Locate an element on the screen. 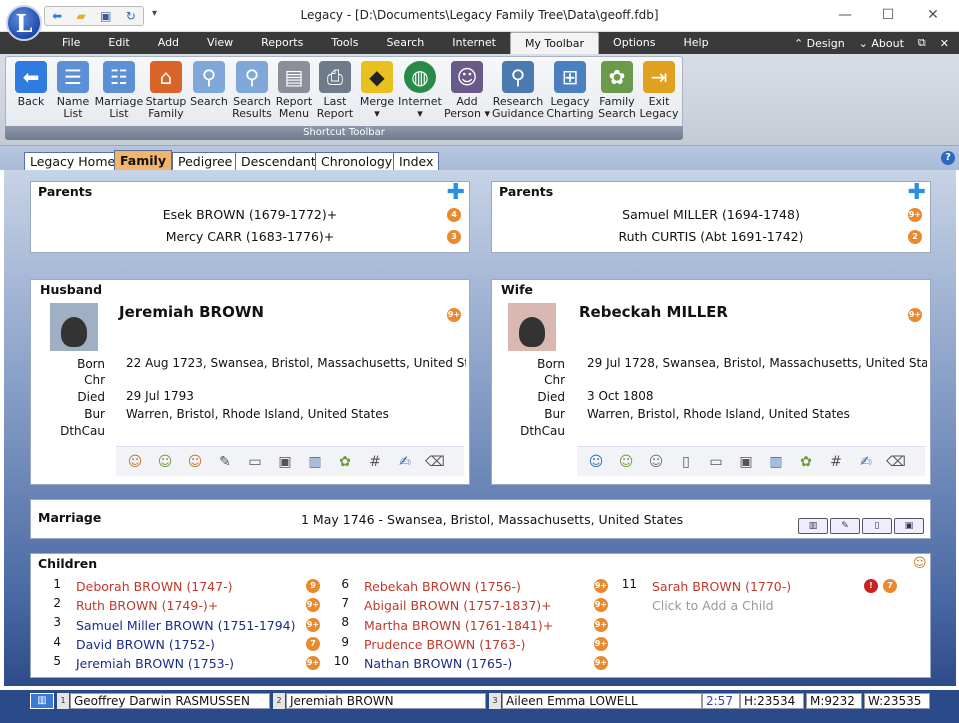 Image resolution: width=959 pixels, height=723 pixels. wife-rin: W:23535 is located at coordinates (897, 701).